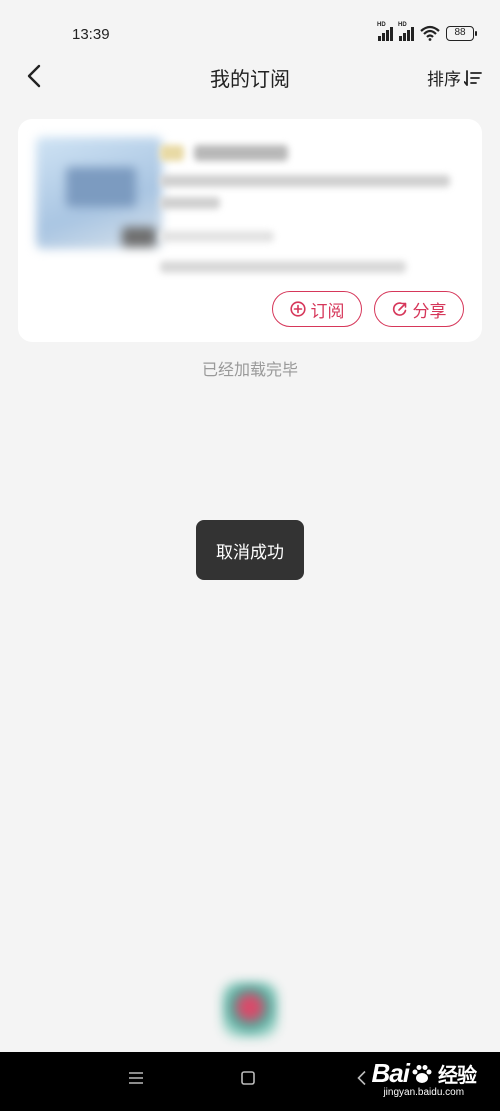 This screenshot has width=500, height=1111. I want to click on nav-back-icon, so click(362, 1078).